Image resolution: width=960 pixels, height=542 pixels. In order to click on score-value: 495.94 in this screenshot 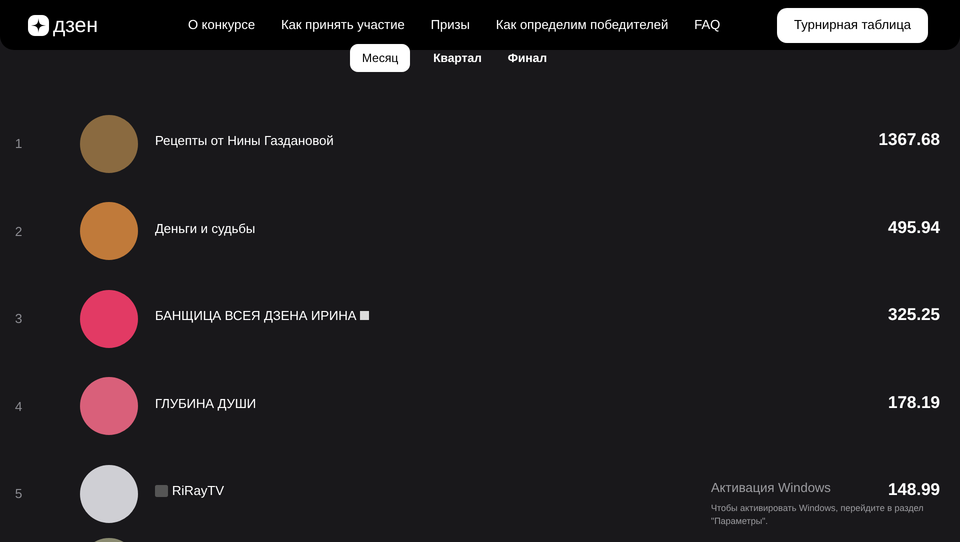, I will do `click(914, 227)`.